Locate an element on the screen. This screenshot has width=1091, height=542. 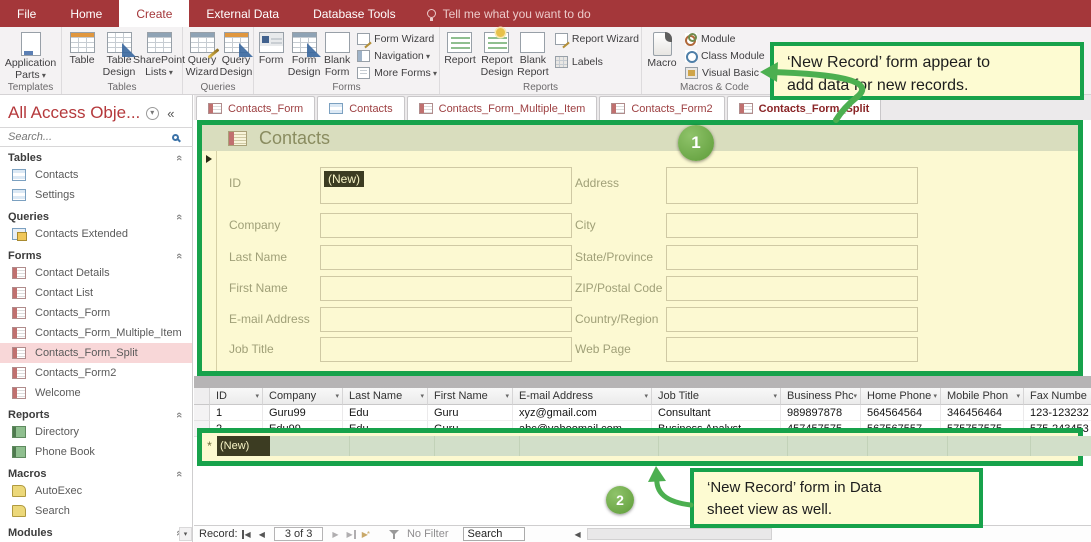
hscroll-left-button is located at coordinates (578, 534).